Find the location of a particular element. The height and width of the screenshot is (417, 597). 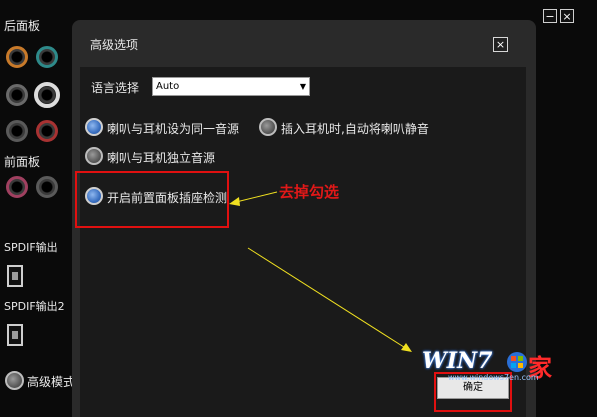

win7-logo: WIN7 家 www.windows7en.com is located at coordinates (488, 365).